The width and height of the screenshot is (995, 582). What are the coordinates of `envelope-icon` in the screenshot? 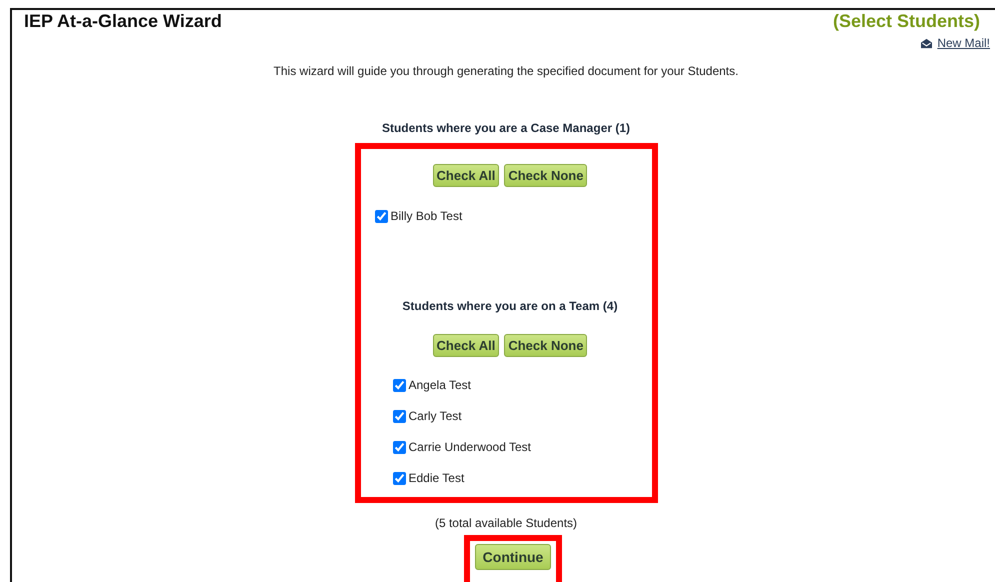 It's located at (927, 43).